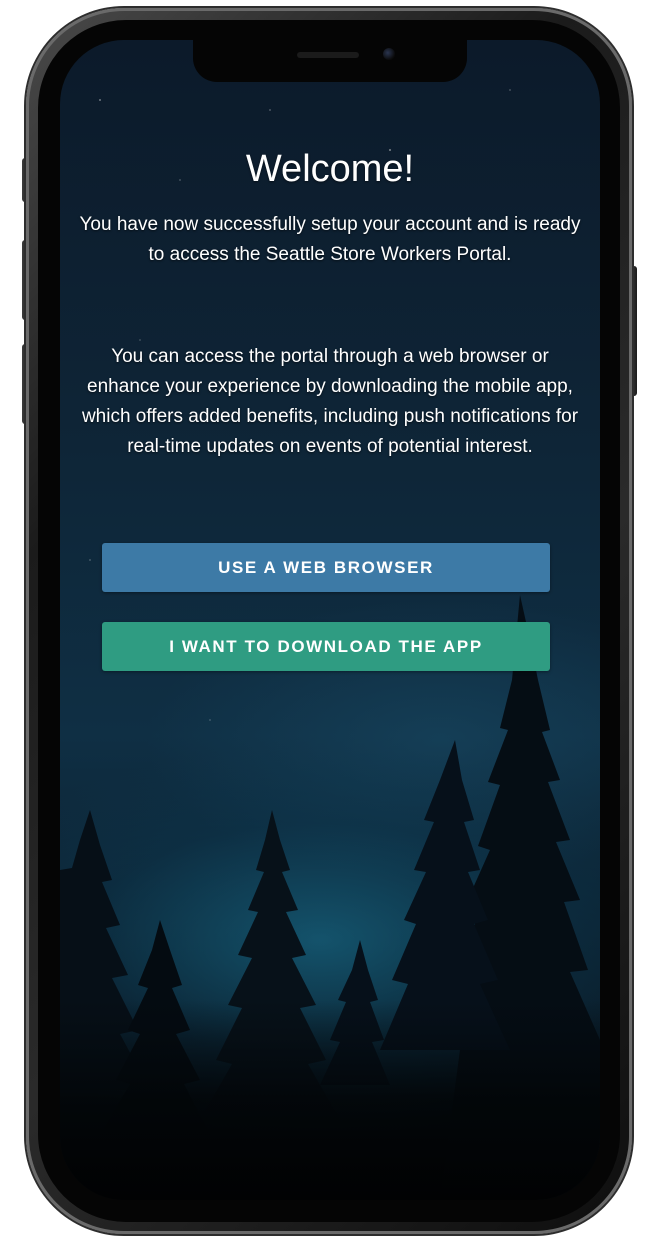 This screenshot has width=646, height=1241. I want to click on earpiece-speaker, so click(328, 55).